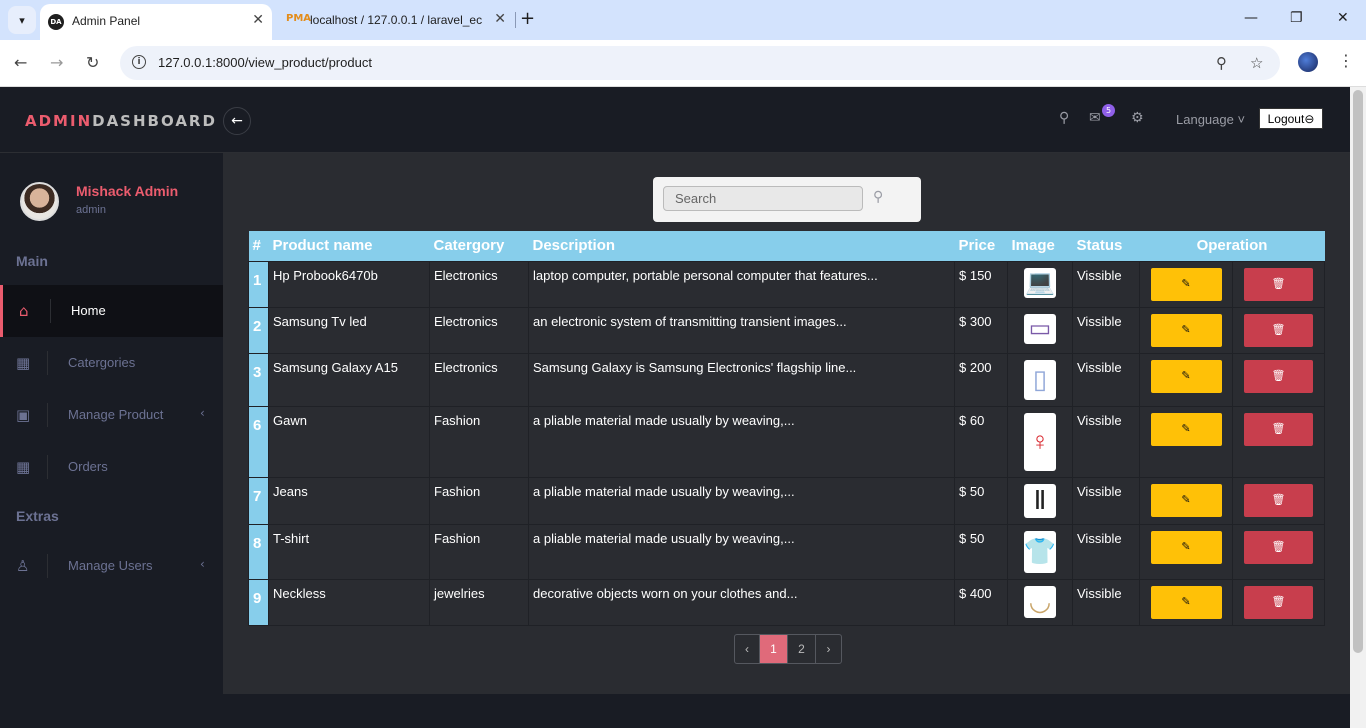  I want to click on divider, so click(47, 415).